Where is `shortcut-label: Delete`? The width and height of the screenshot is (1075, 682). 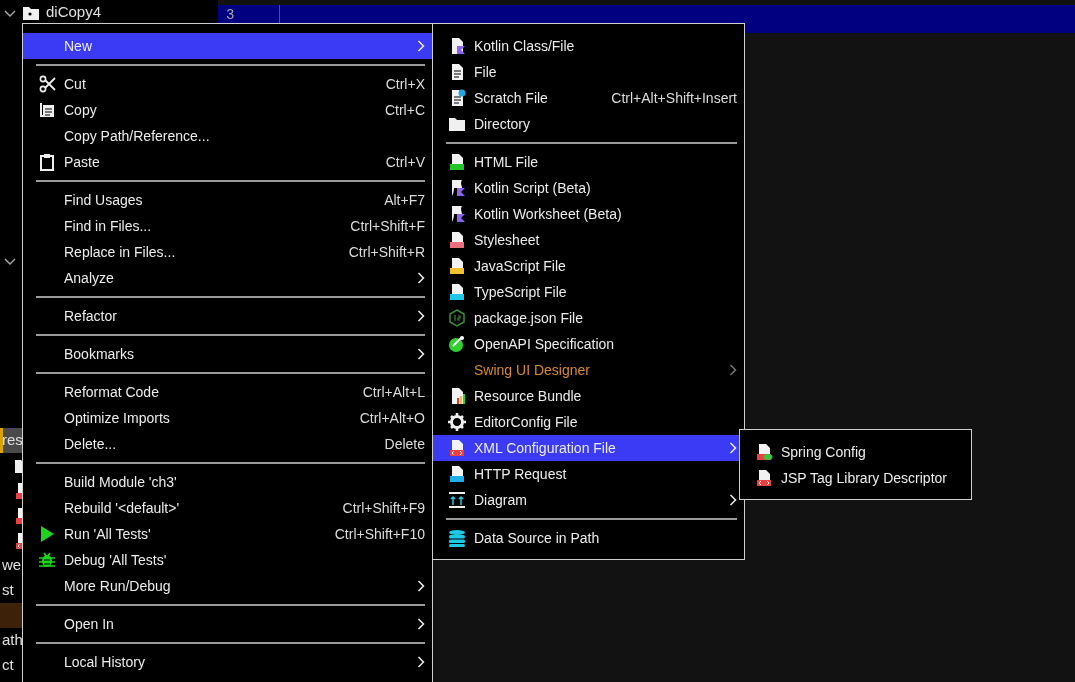 shortcut-label: Delete is located at coordinates (404, 444).